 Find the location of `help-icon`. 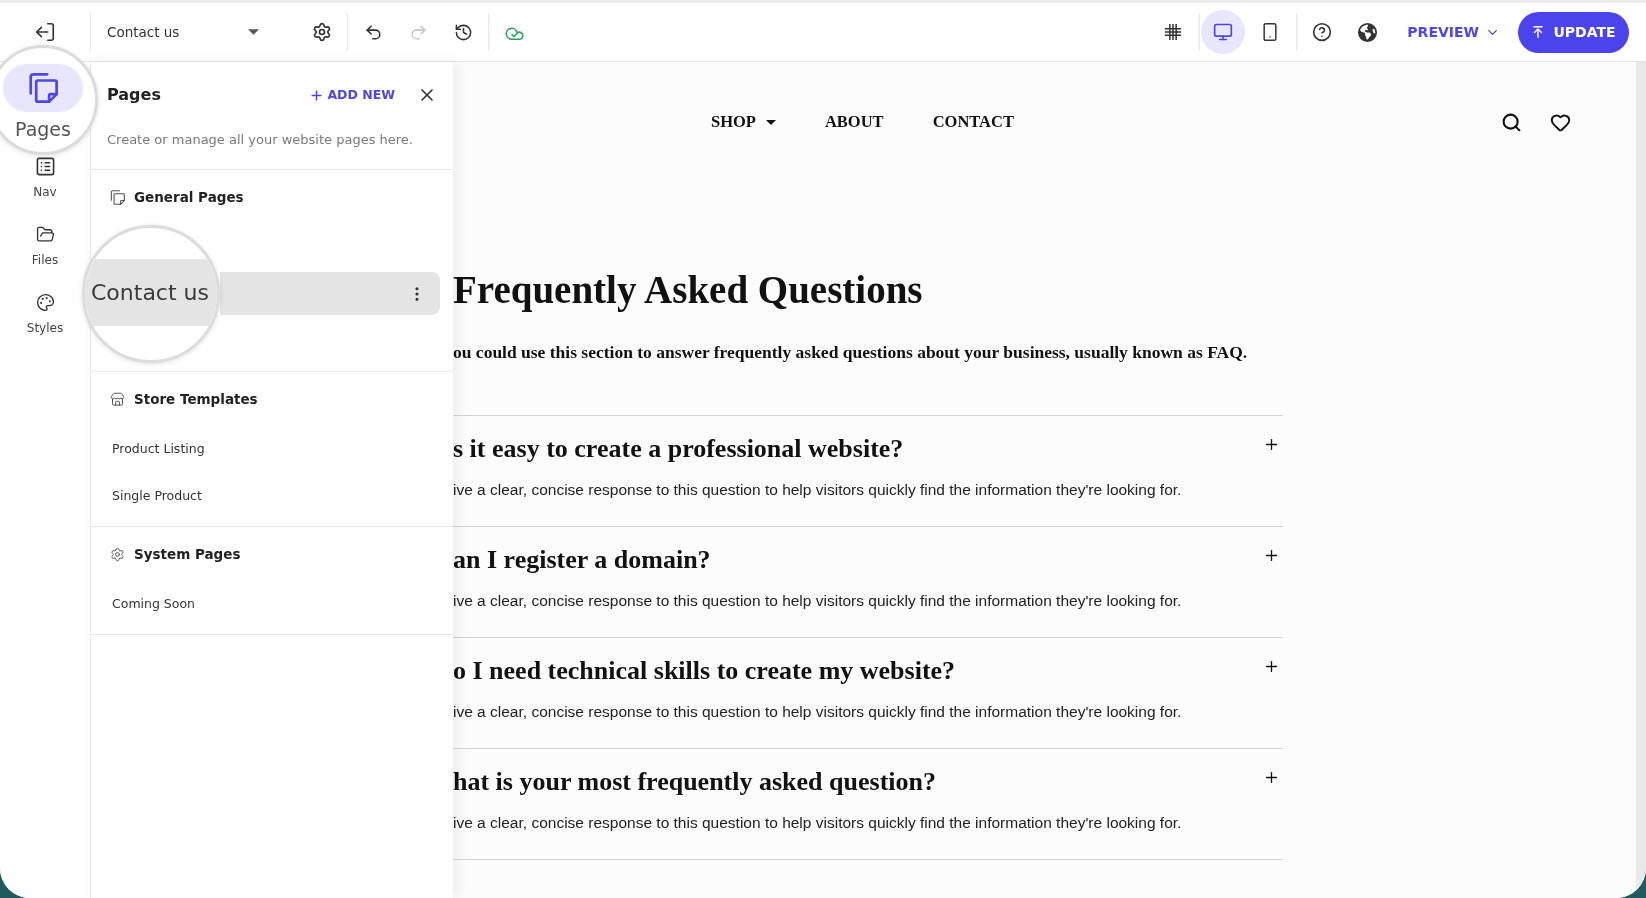

help-icon is located at coordinates (1322, 32).